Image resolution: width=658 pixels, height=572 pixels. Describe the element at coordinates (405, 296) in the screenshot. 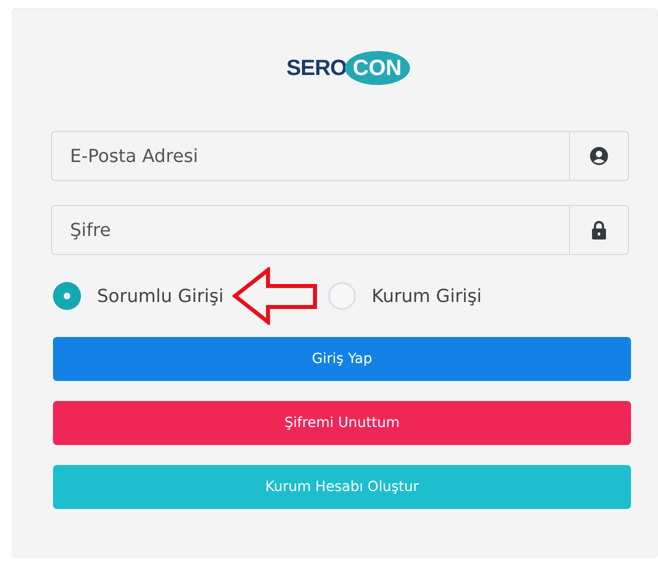

I see `radio-option: Kurum Girişi` at that location.